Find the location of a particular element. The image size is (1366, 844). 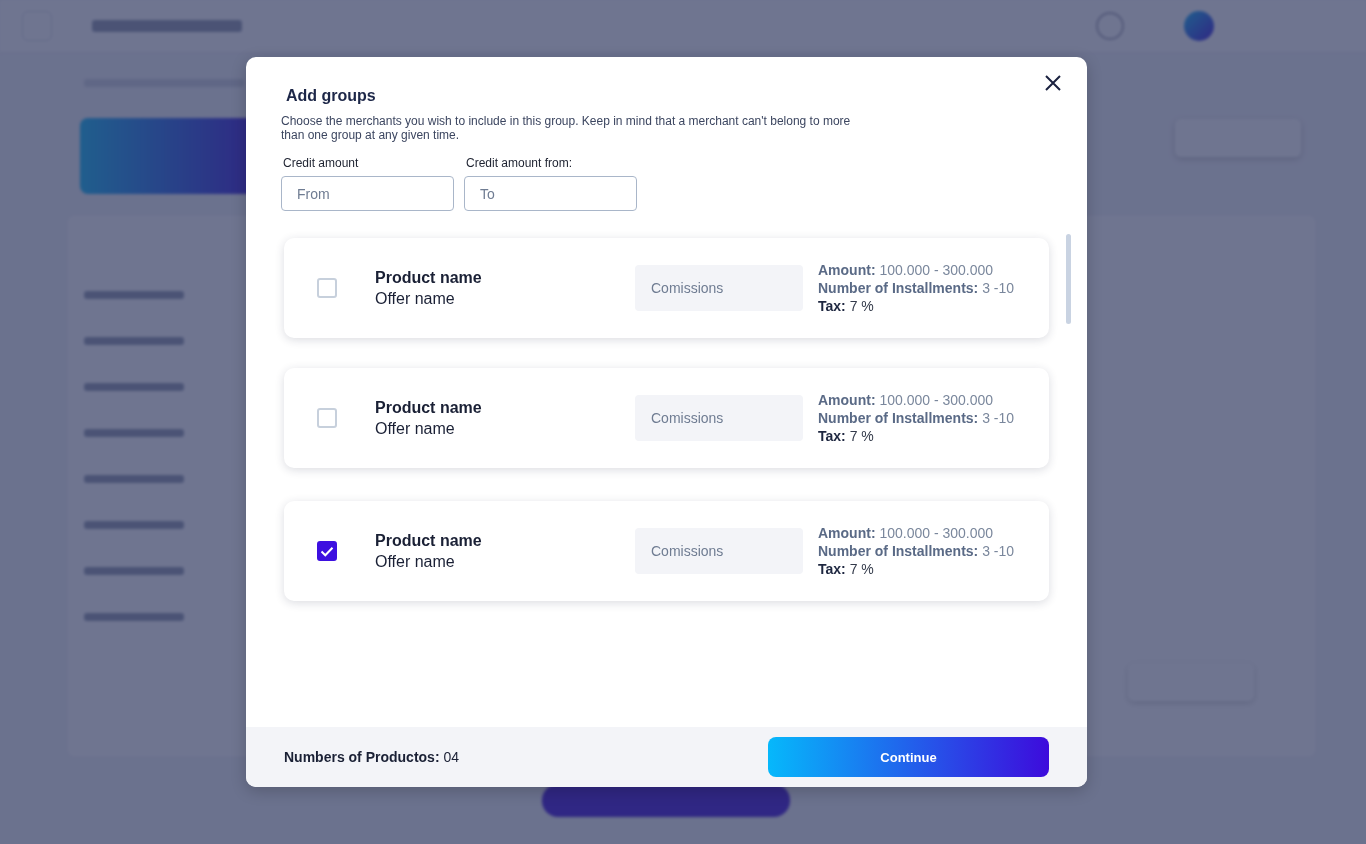

field-label: Credit amount from: is located at coordinates (519, 163).